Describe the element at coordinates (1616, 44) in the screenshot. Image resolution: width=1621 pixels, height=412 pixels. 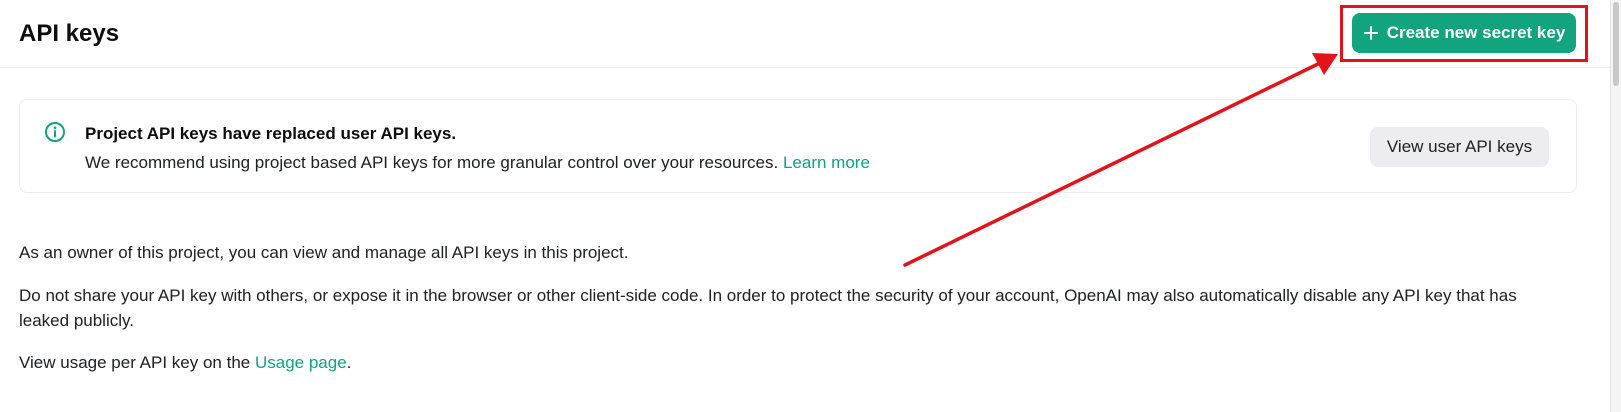
I see `scrollbar-thumb` at that location.